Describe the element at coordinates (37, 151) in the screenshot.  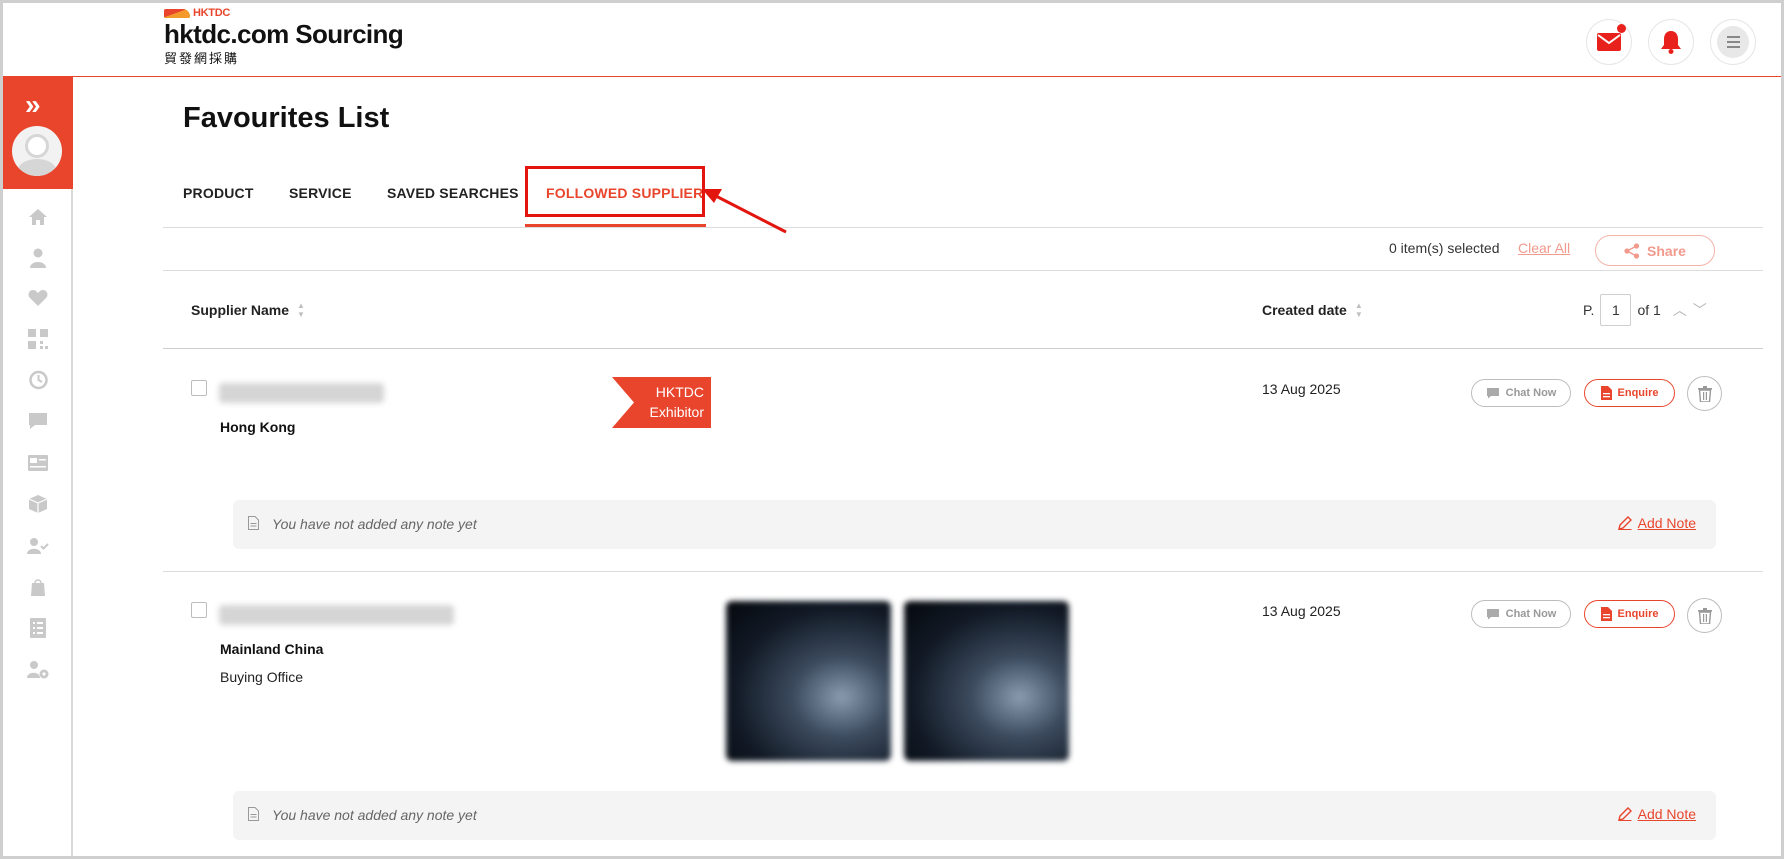
I see `avatar` at that location.